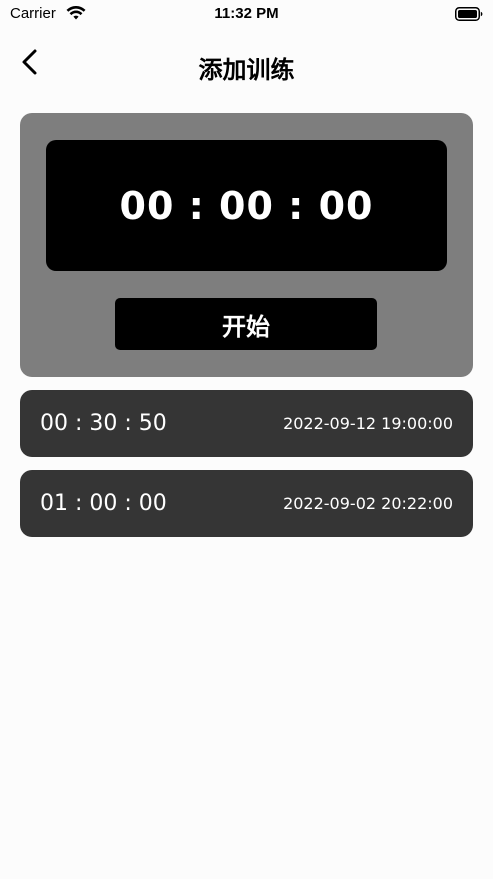 The height and width of the screenshot is (879, 493). What do you see at coordinates (246, 503) in the screenshot?
I see `list-item: 01 : 00 : 00 2022-09-02 20:22:00` at bounding box center [246, 503].